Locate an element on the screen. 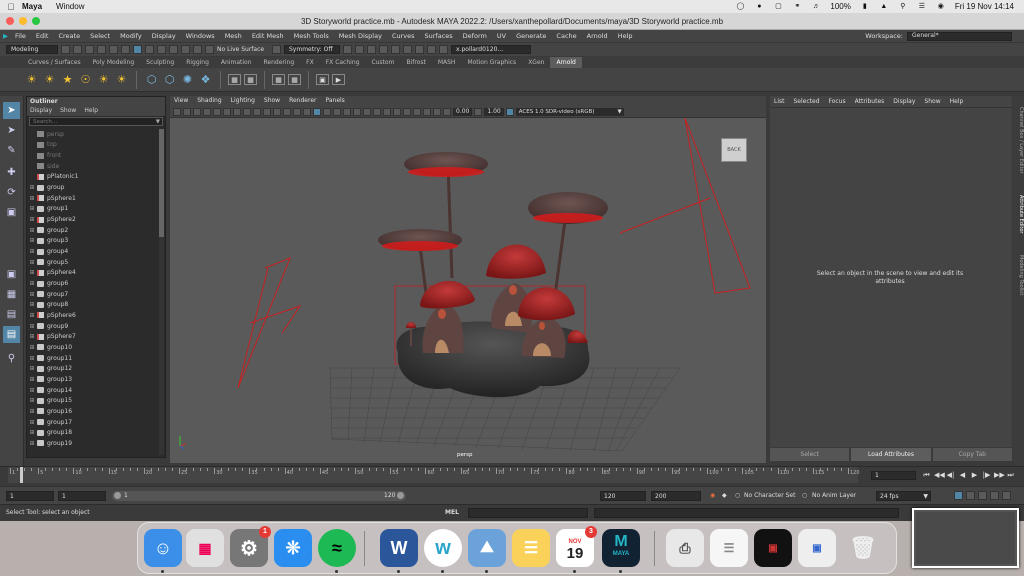 This screenshot has height=576, width=1024. menu-create: Create is located at coordinates (69, 36).